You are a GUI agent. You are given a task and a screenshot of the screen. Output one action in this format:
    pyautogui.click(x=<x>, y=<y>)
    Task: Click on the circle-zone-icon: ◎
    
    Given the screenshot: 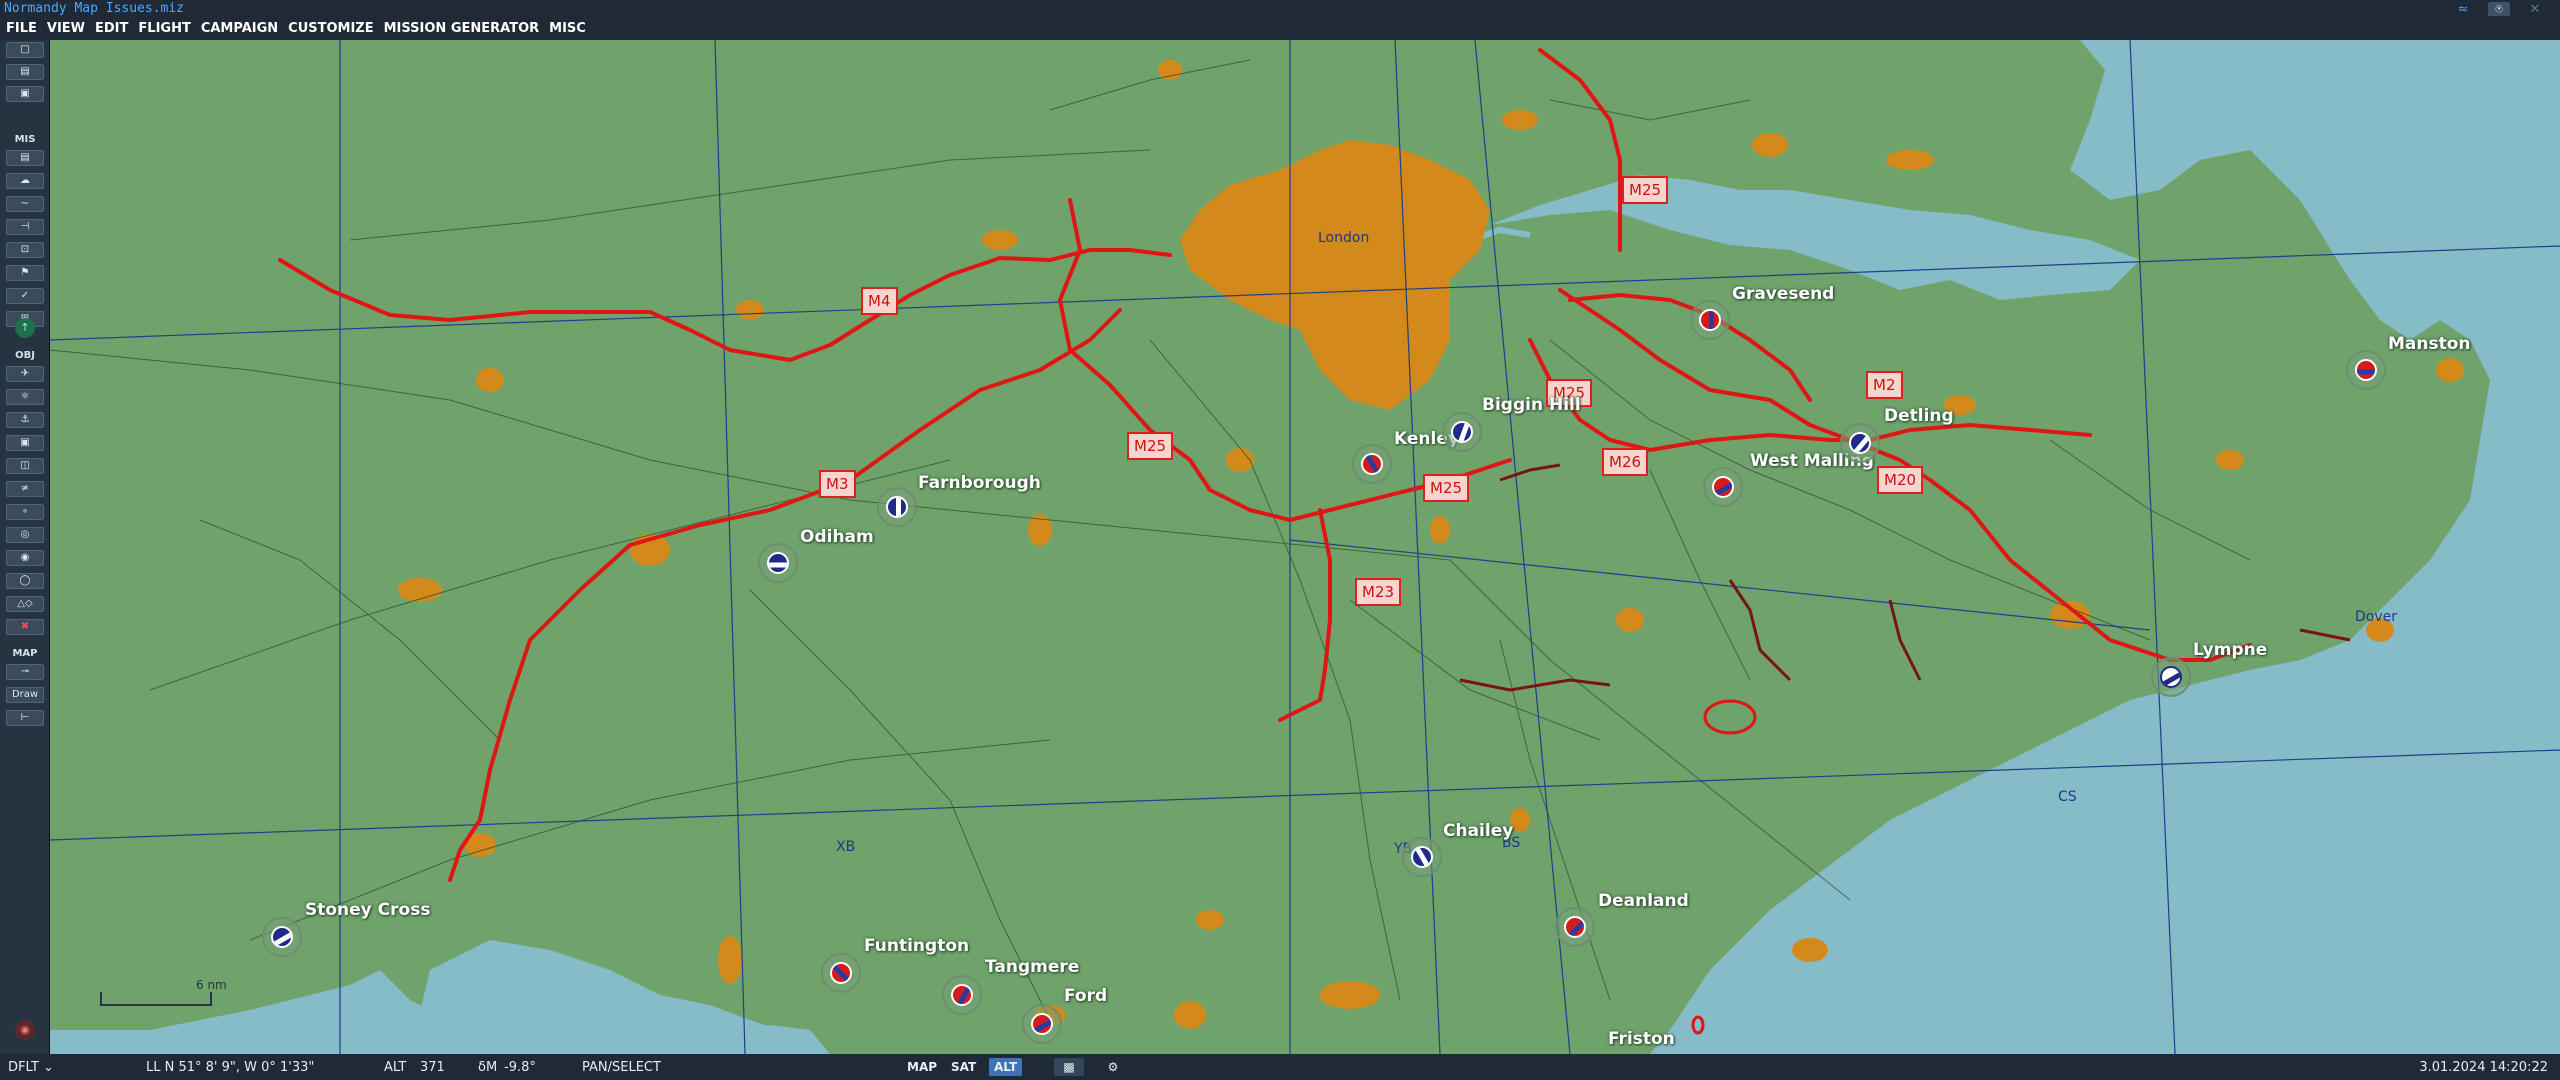 What is the action you would take?
    pyautogui.click(x=25, y=535)
    